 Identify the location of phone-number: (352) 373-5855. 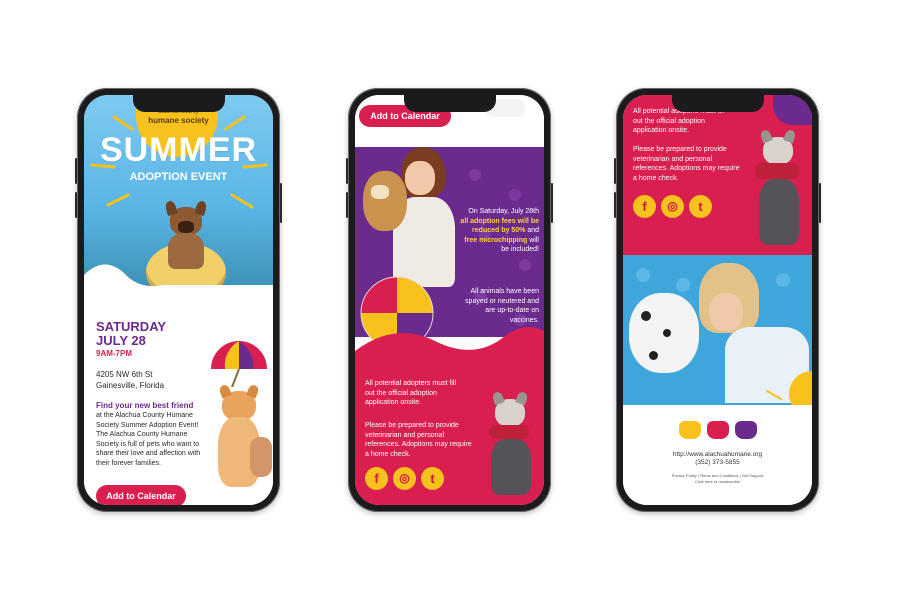
(717, 462).